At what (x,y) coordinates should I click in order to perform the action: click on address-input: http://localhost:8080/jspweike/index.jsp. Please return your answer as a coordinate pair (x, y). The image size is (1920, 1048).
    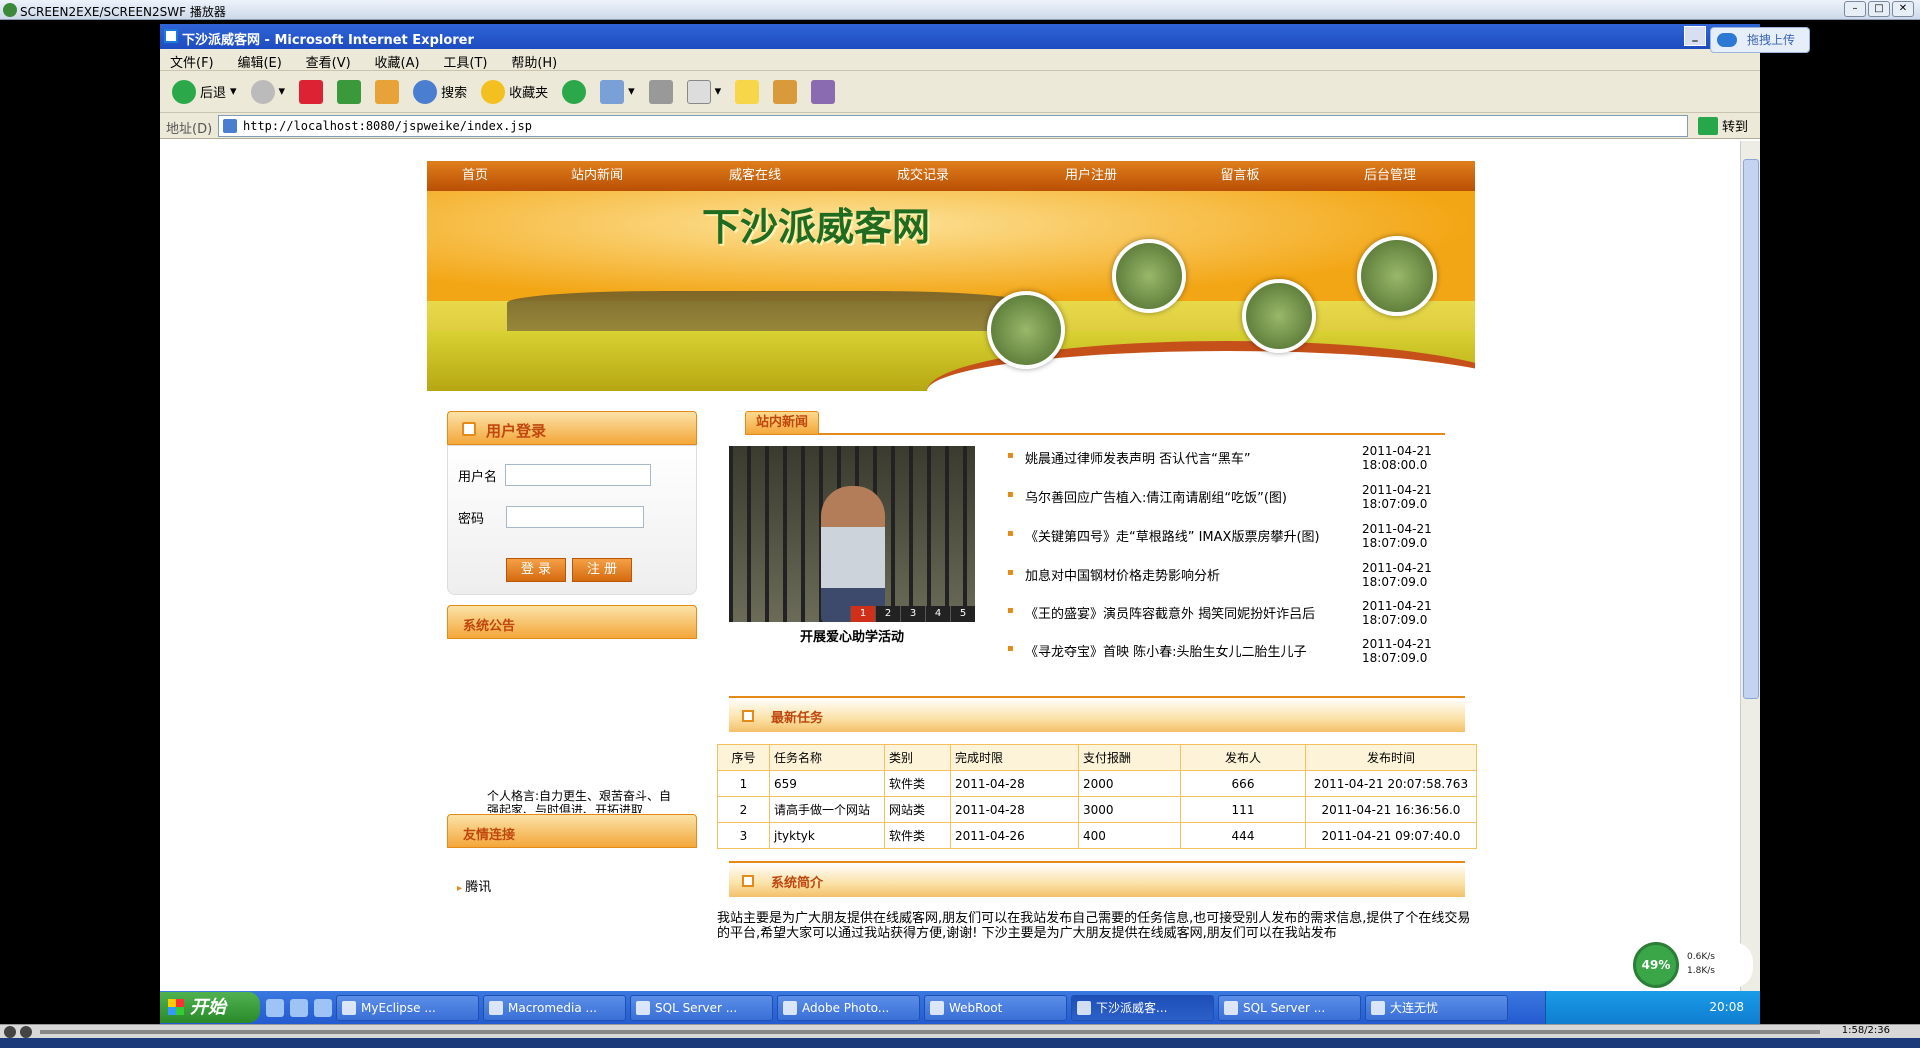
    Looking at the image, I should click on (953, 126).